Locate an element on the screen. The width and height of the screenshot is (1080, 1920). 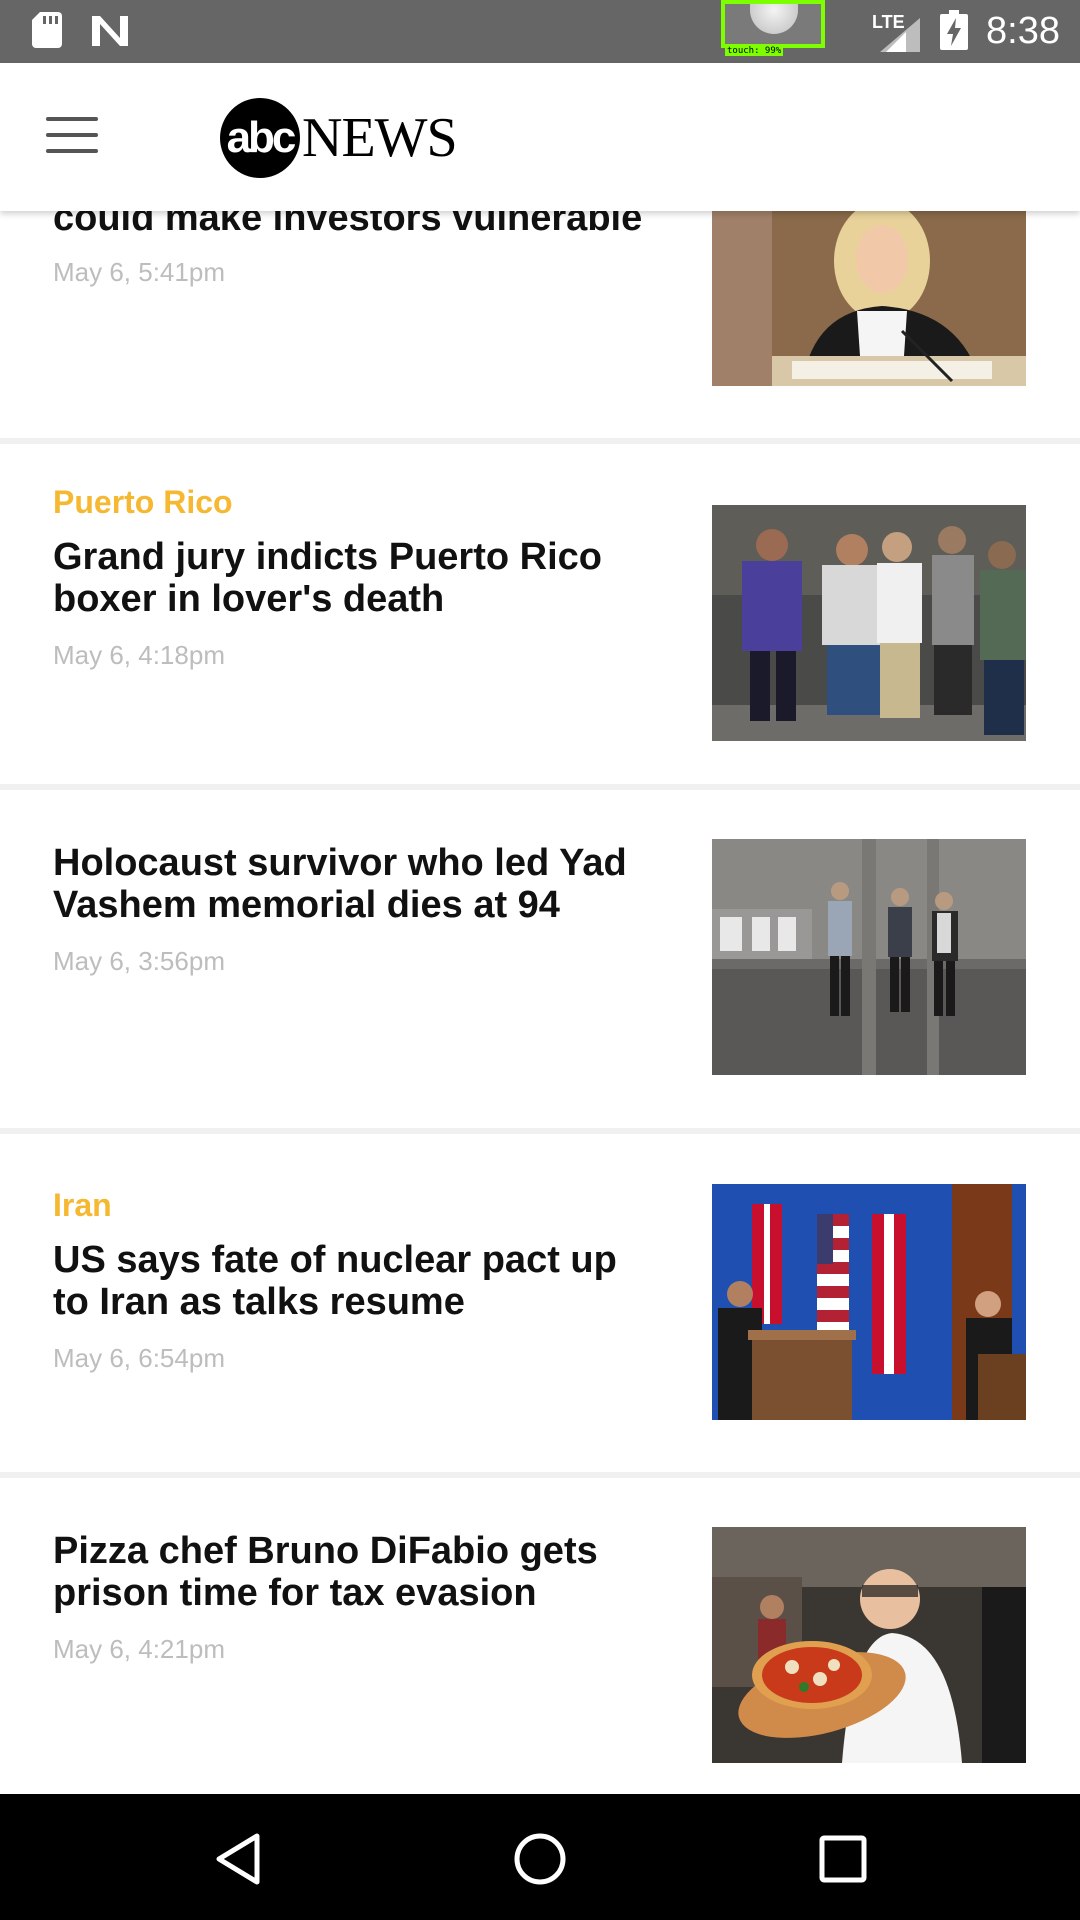
logo-word: NEWS is located at coordinates (380, 138).